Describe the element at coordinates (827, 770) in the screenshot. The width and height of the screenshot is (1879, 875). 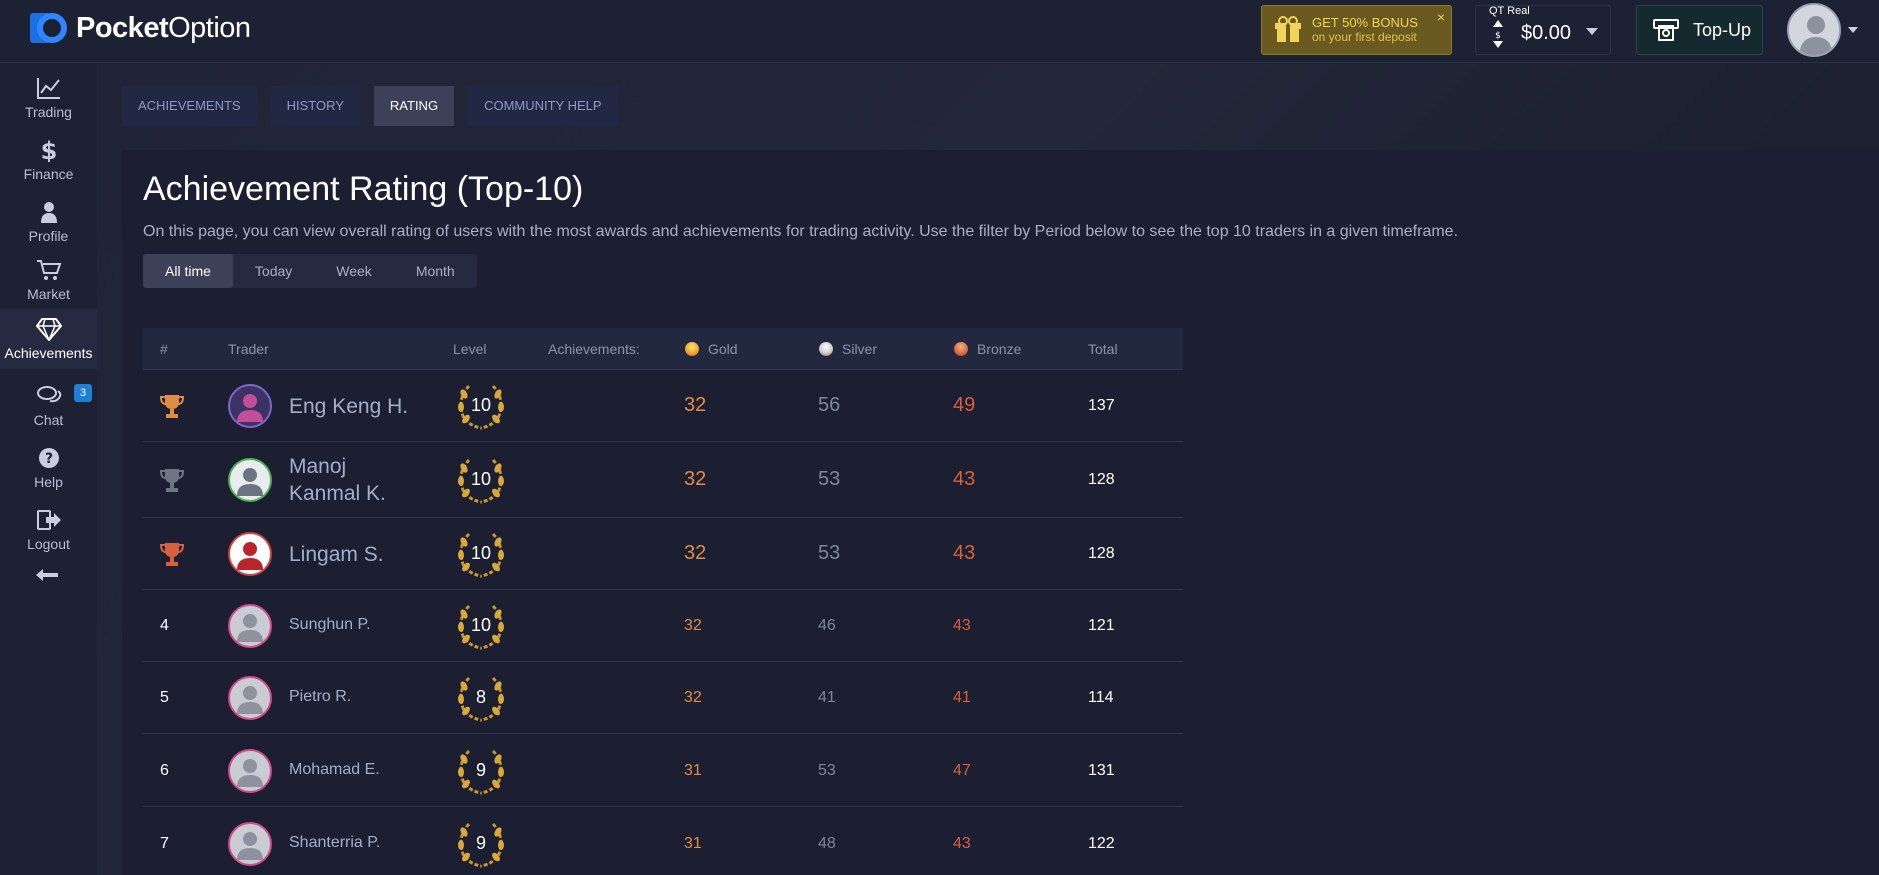
I see `silver-count: 53` at that location.